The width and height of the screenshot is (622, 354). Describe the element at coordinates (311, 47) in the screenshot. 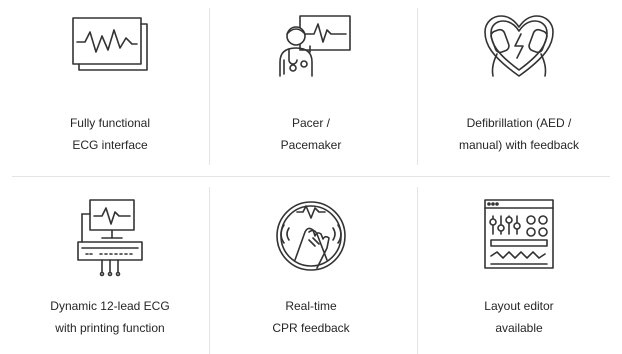

I see `pacemaker-doctor-icon` at that location.